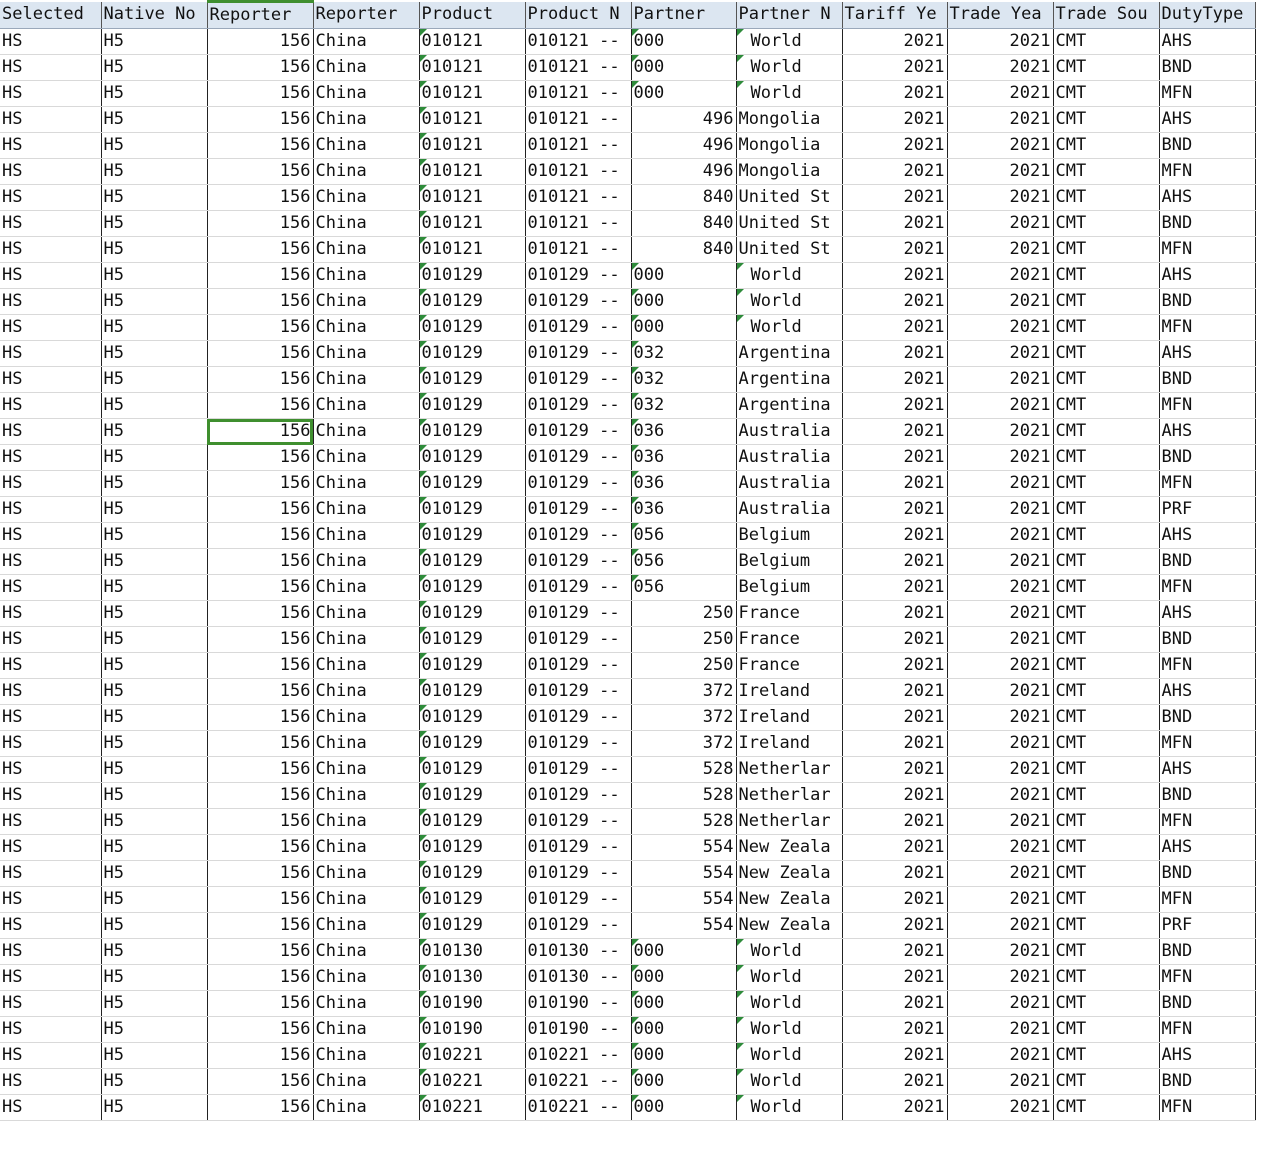  Describe the element at coordinates (789, 483) in the screenshot. I see `table-cell: Australia` at that location.